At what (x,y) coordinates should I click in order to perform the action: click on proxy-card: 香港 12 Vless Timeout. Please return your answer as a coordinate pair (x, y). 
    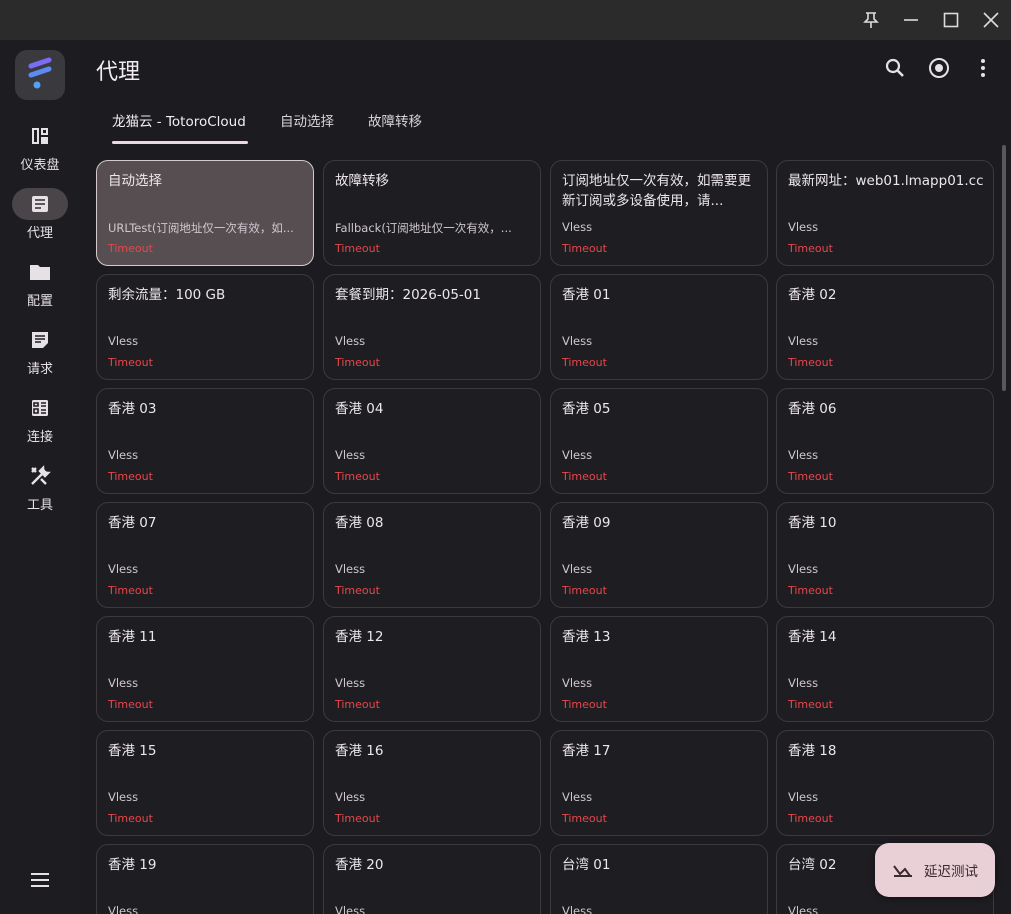
    Looking at the image, I should click on (432, 669).